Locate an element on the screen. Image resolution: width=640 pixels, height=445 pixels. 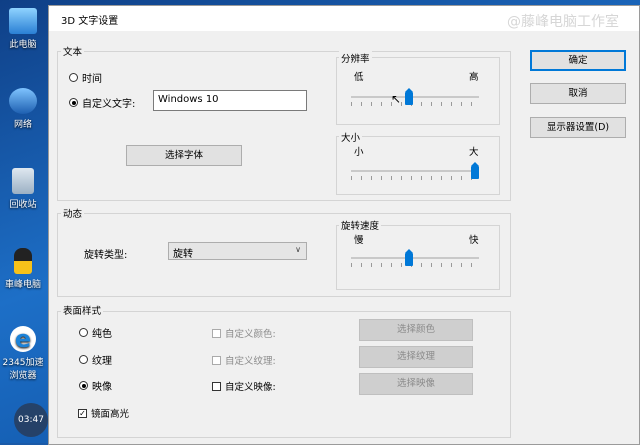
time-radio-label: 时间 is located at coordinates (92, 79).